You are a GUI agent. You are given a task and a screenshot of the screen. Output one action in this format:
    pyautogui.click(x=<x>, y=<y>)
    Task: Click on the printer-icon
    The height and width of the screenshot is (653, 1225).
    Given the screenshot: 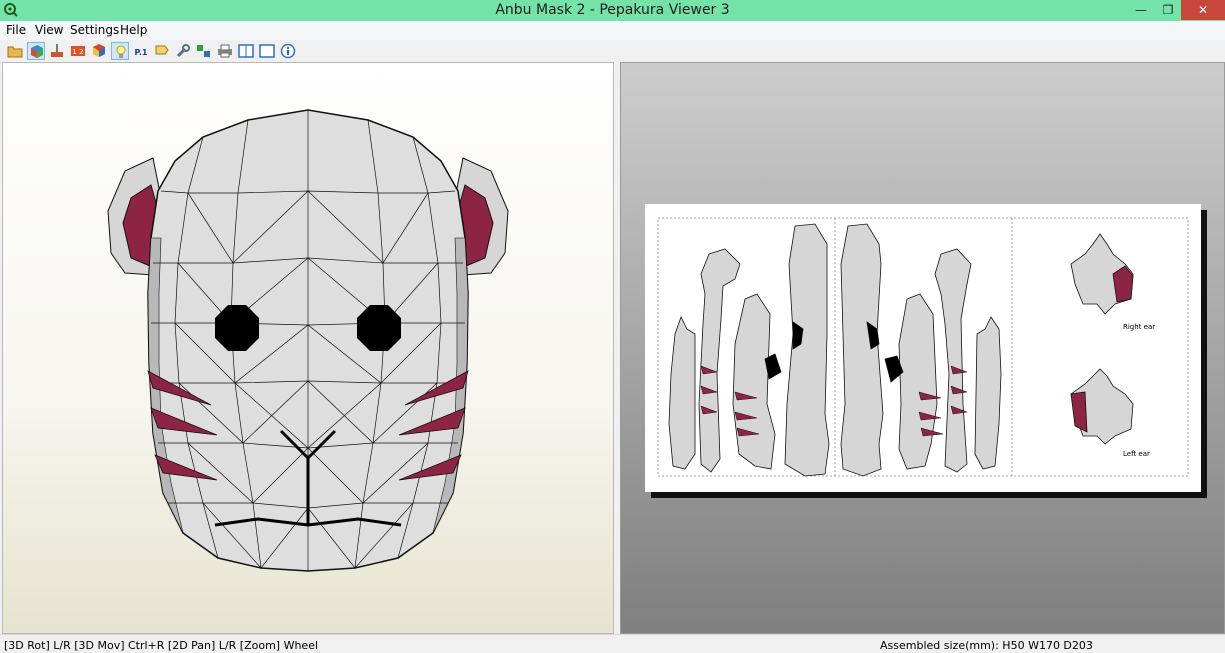 What is the action you would take?
    pyautogui.click(x=225, y=51)
    